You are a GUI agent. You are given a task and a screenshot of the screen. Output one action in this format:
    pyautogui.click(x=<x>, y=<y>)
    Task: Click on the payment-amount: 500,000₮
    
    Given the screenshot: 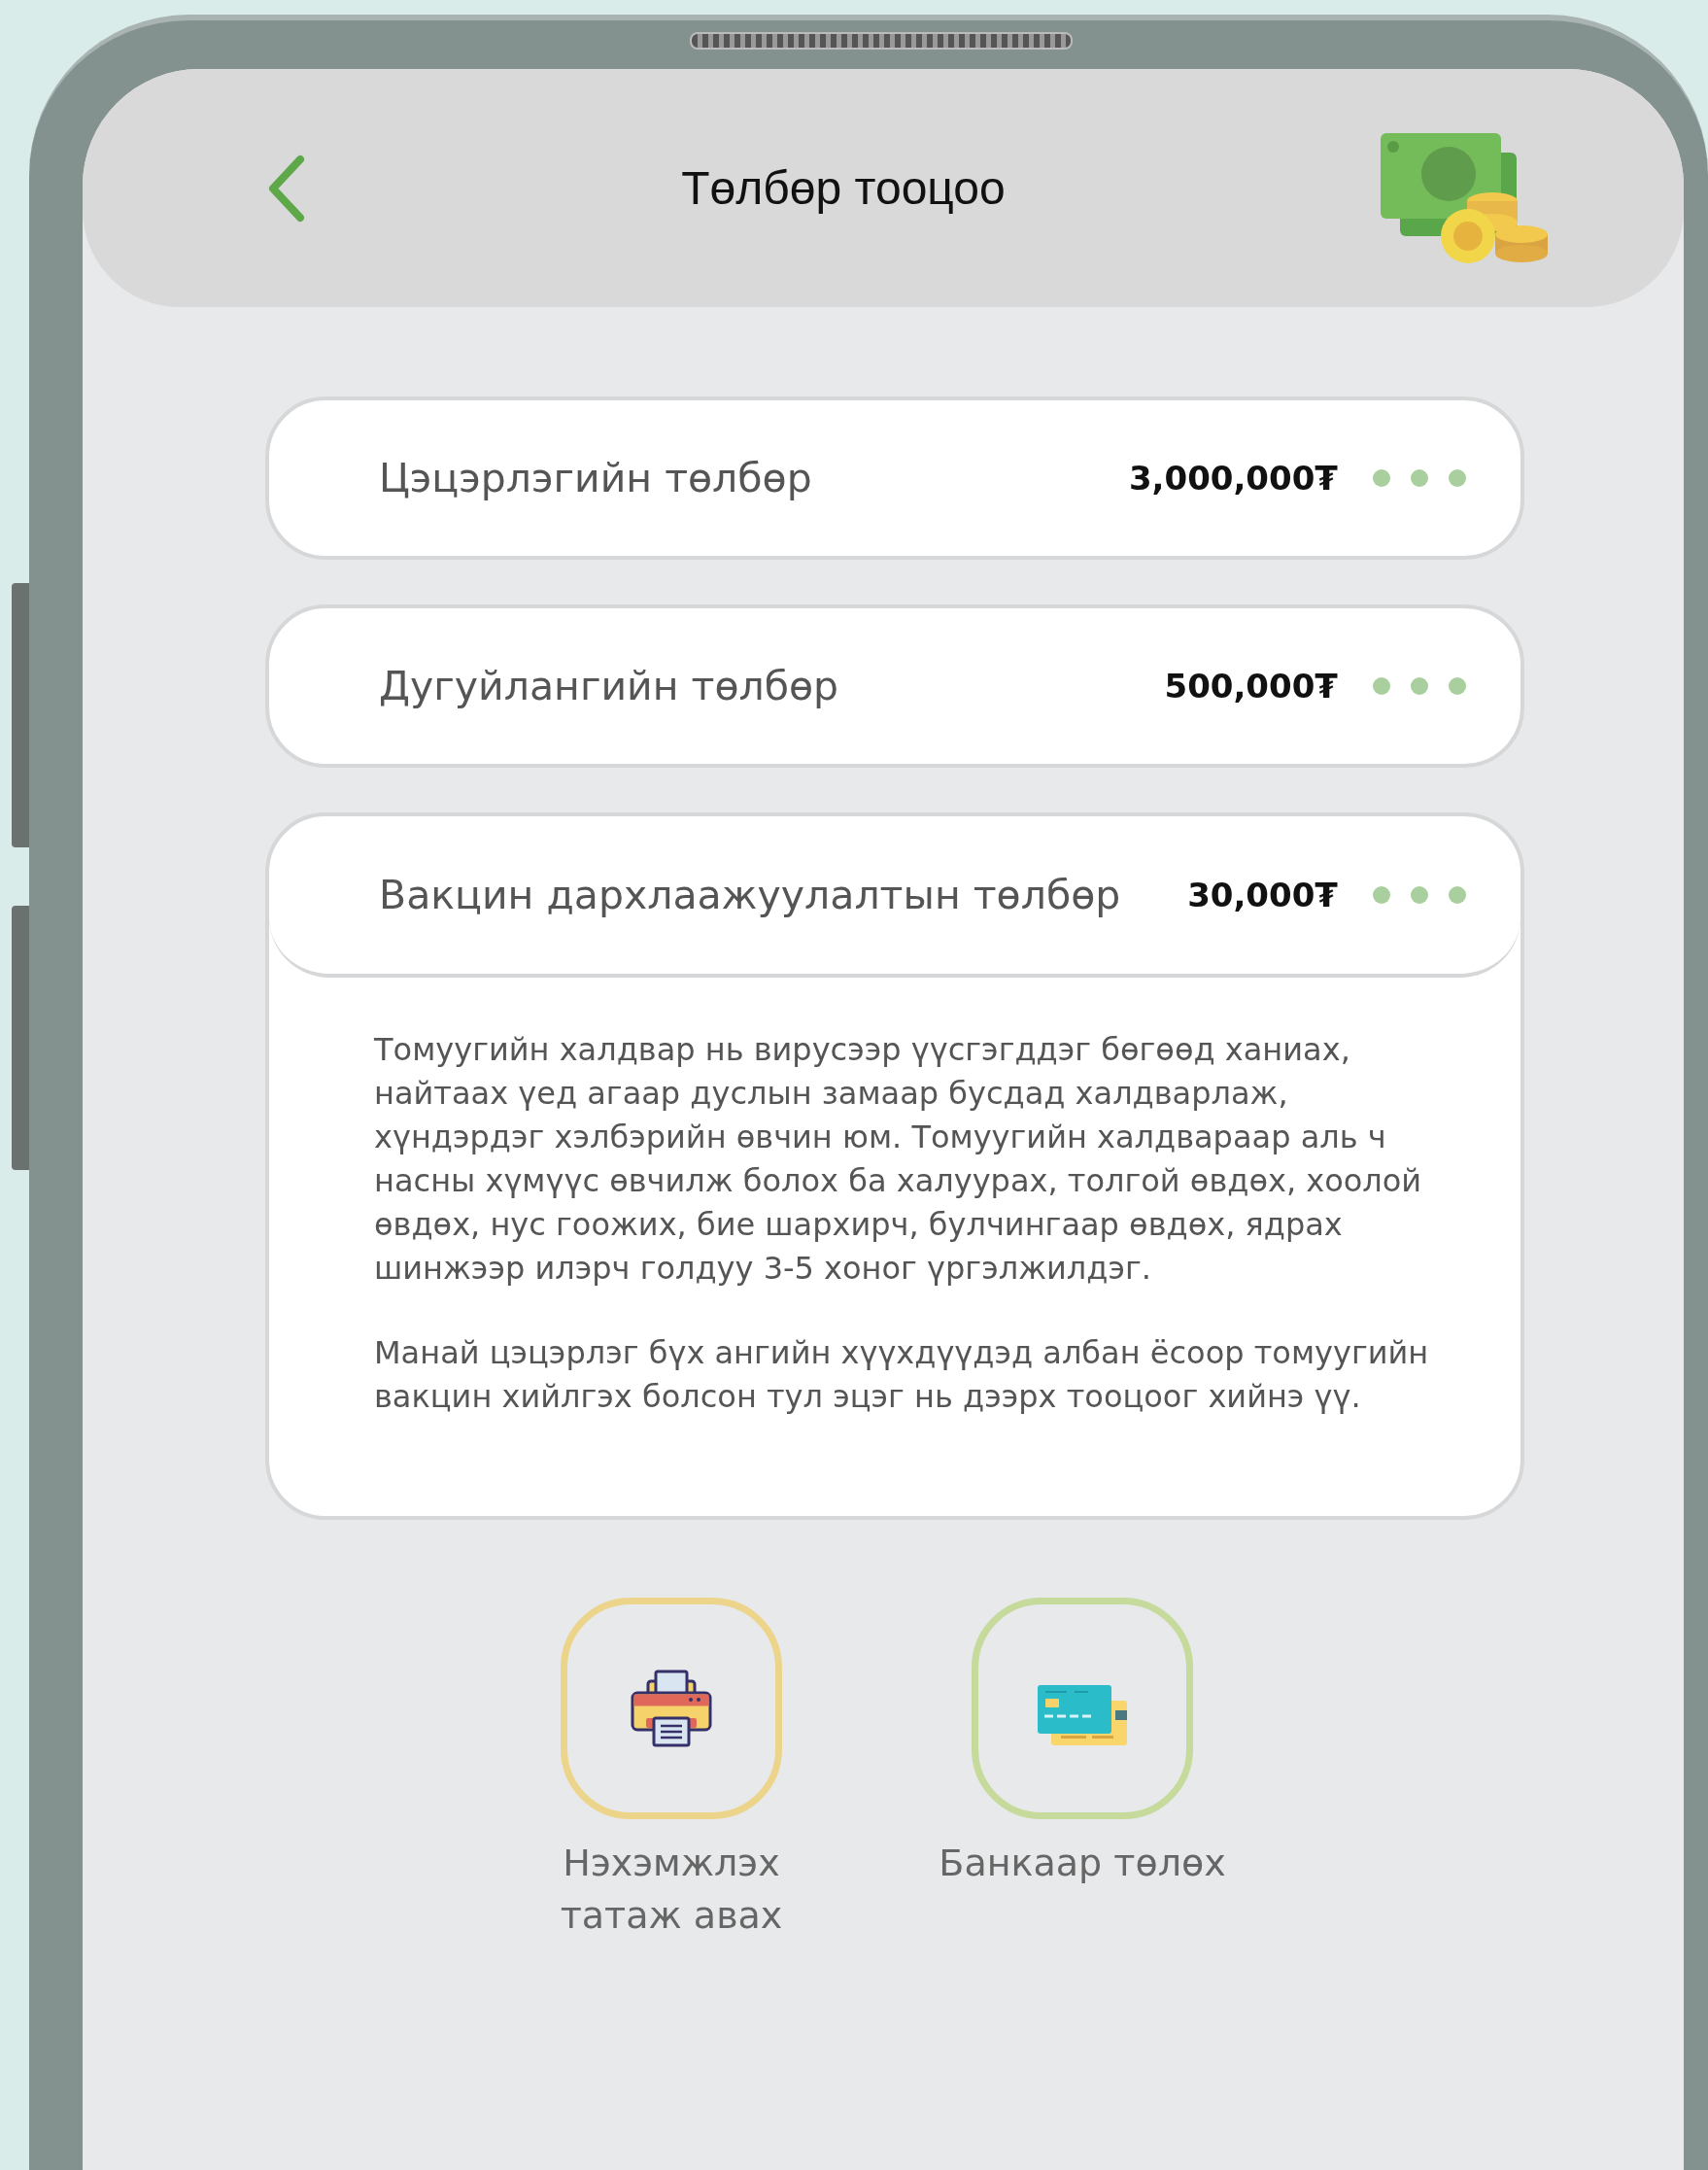 What is the action you would take?
    pyautogui.click(x=1251, y=686)
    